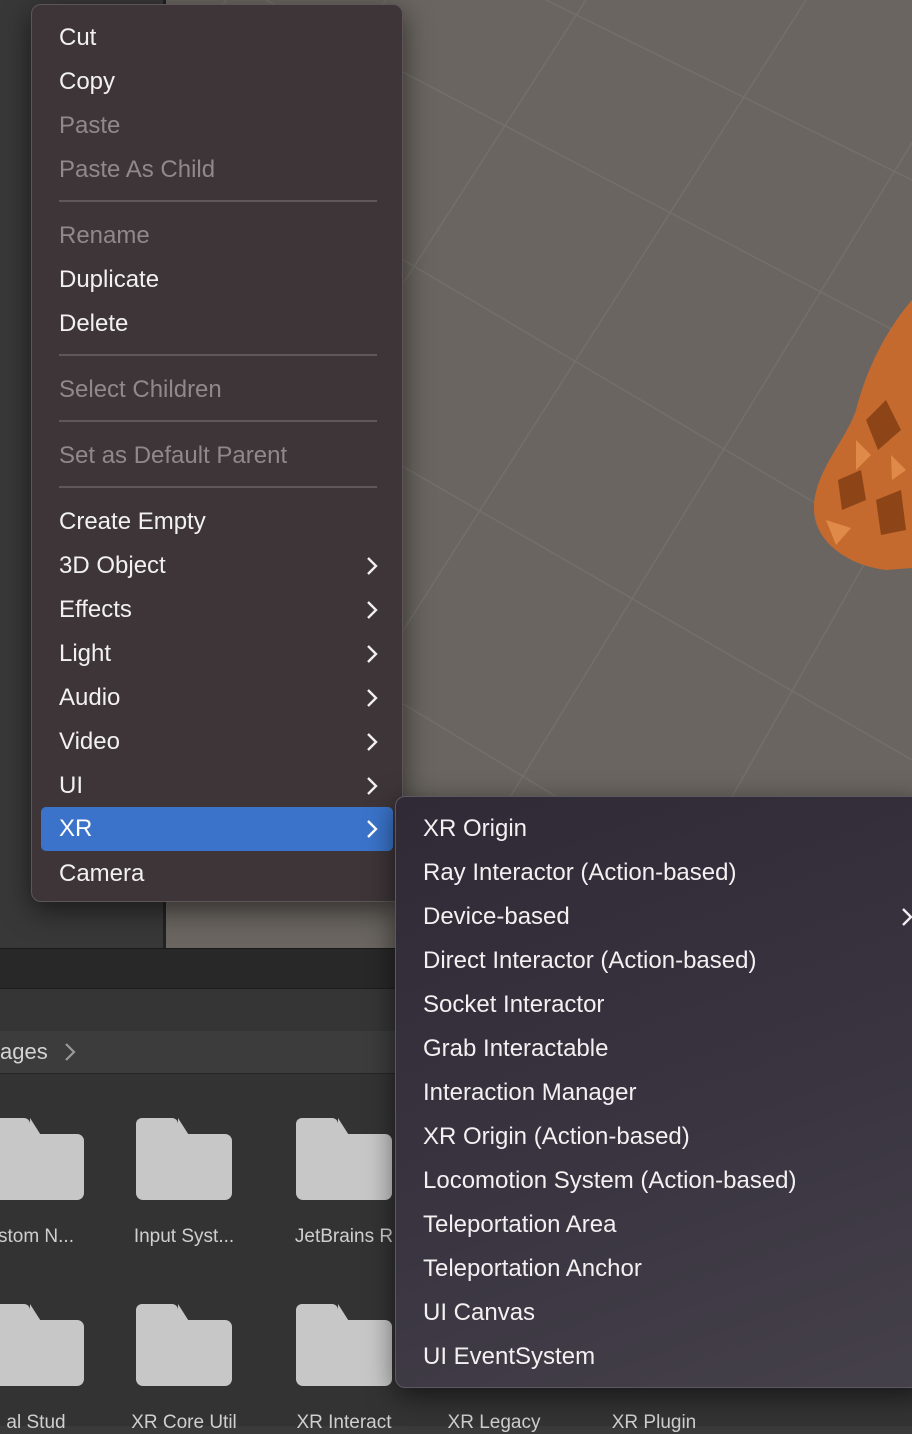 Image resolution: width=912 pixels, height=1434 pixels. Describe the element at coordinates (475, 828) in the screenshot. I see `submenu-item-label: XR Origin` at that location.